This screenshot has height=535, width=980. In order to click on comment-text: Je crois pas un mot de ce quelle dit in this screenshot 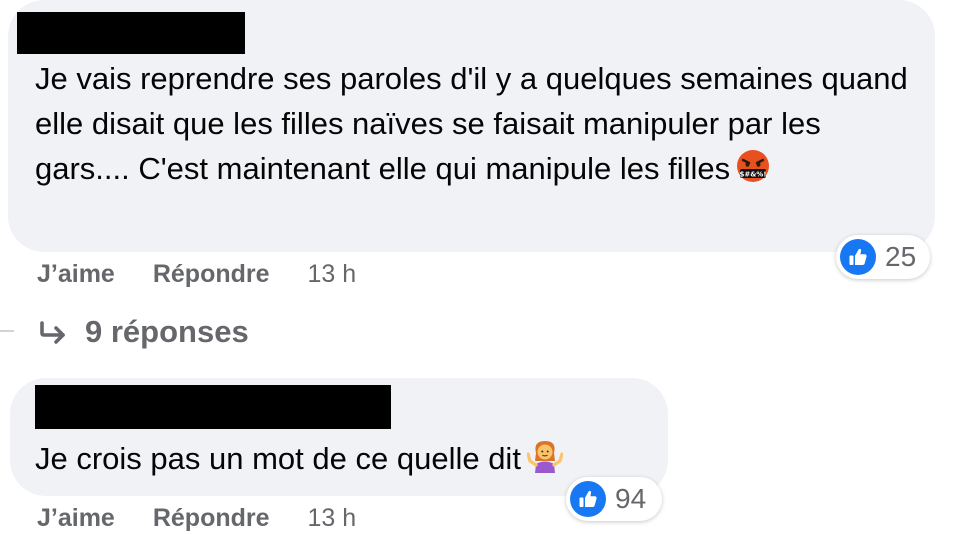, I will do `click(299, 460)`.